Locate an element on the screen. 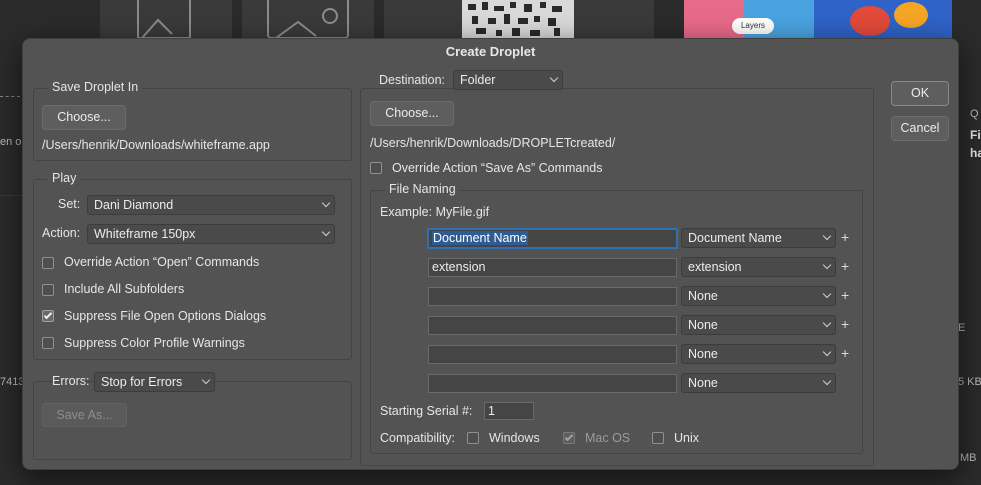 The image size is (981, 485). background-letter: E is located at coordinates (962, 328).